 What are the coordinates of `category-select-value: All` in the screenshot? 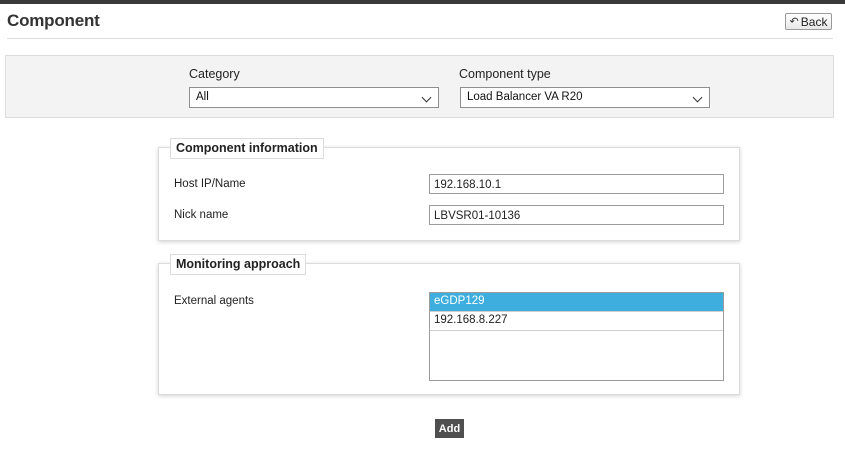 It's located at (202, 97).